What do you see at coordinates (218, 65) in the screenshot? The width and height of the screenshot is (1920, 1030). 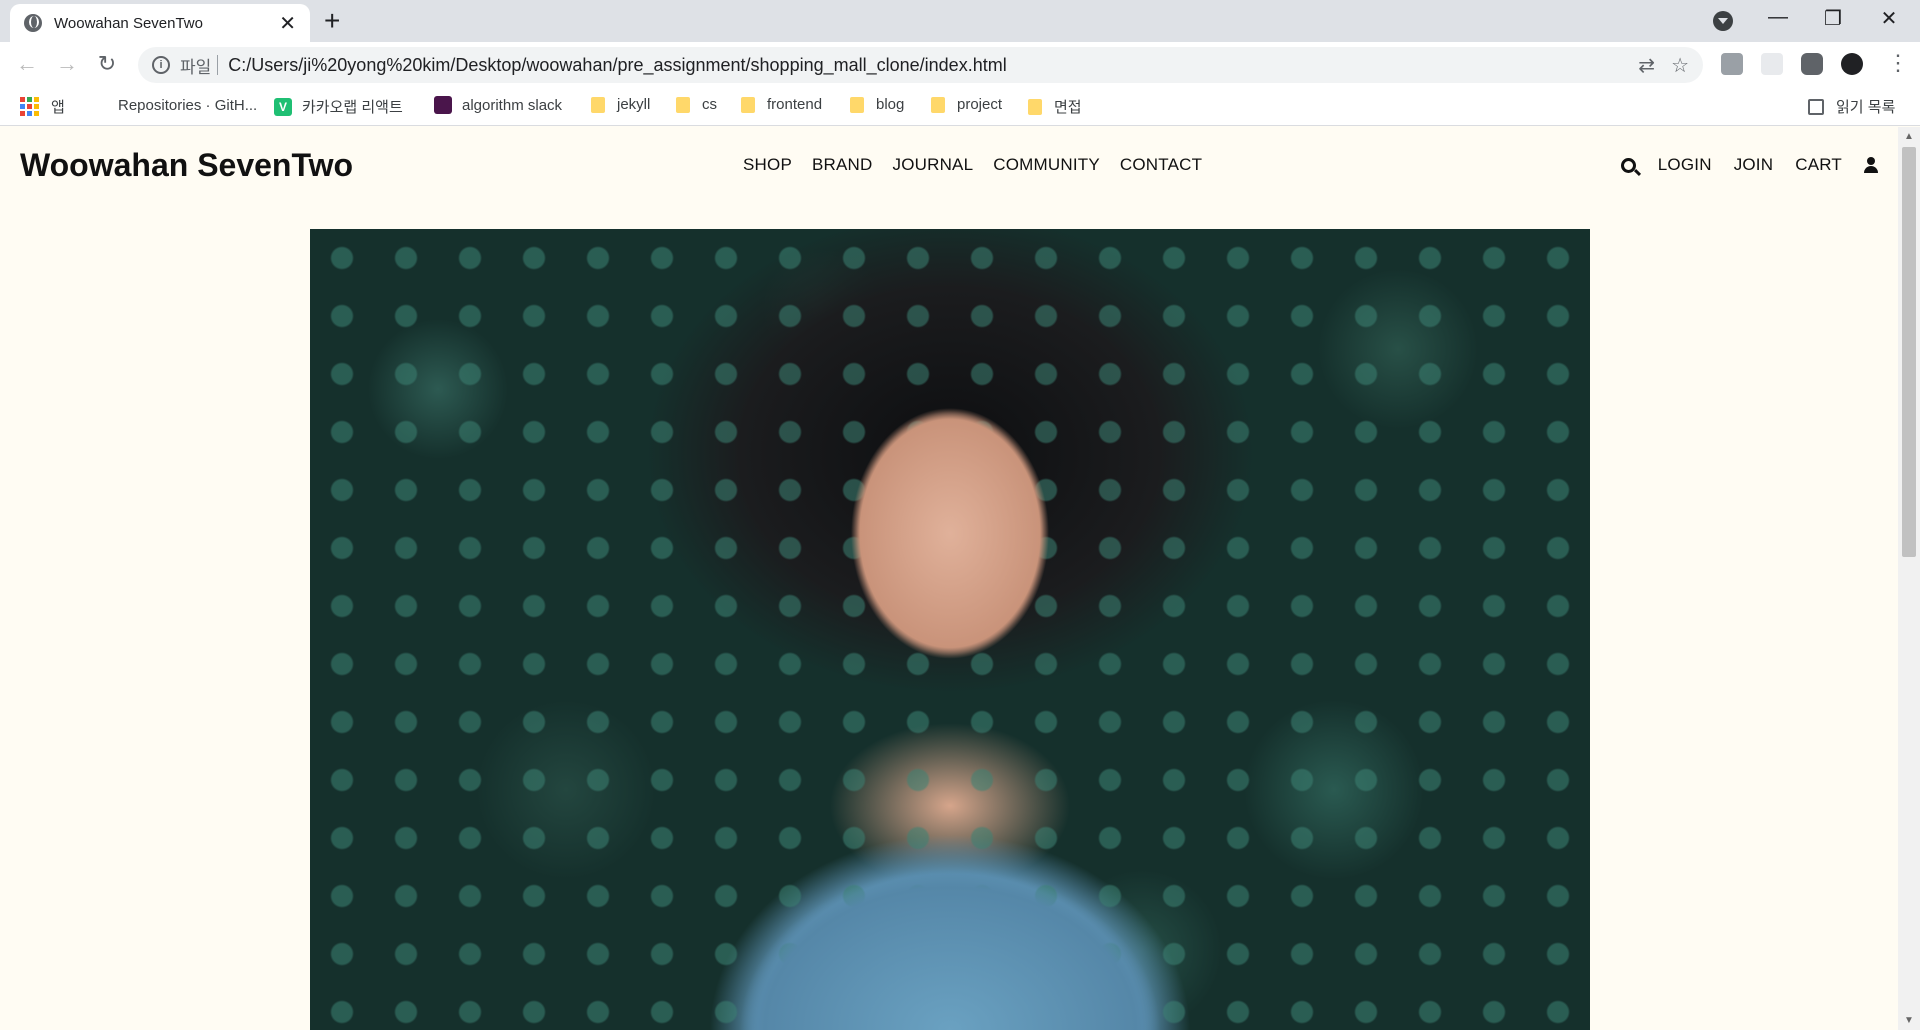 I see `divider` at bounding box center [218, 65].